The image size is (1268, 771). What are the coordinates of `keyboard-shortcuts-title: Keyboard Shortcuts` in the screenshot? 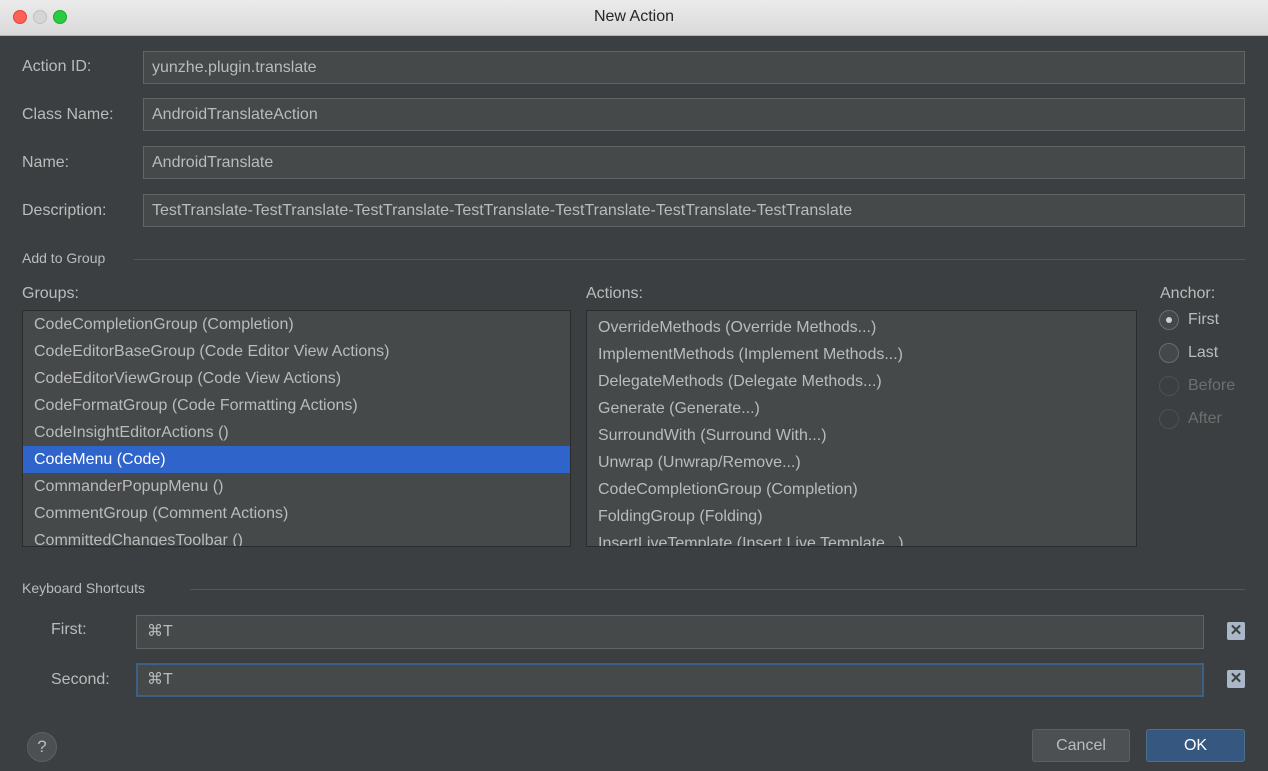 It's located at (83, 588).